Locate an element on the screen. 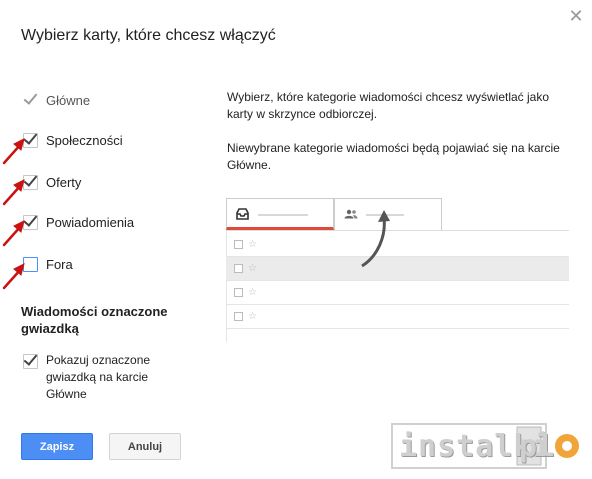  checkbox-glowne is located at coordinates (30, 100).